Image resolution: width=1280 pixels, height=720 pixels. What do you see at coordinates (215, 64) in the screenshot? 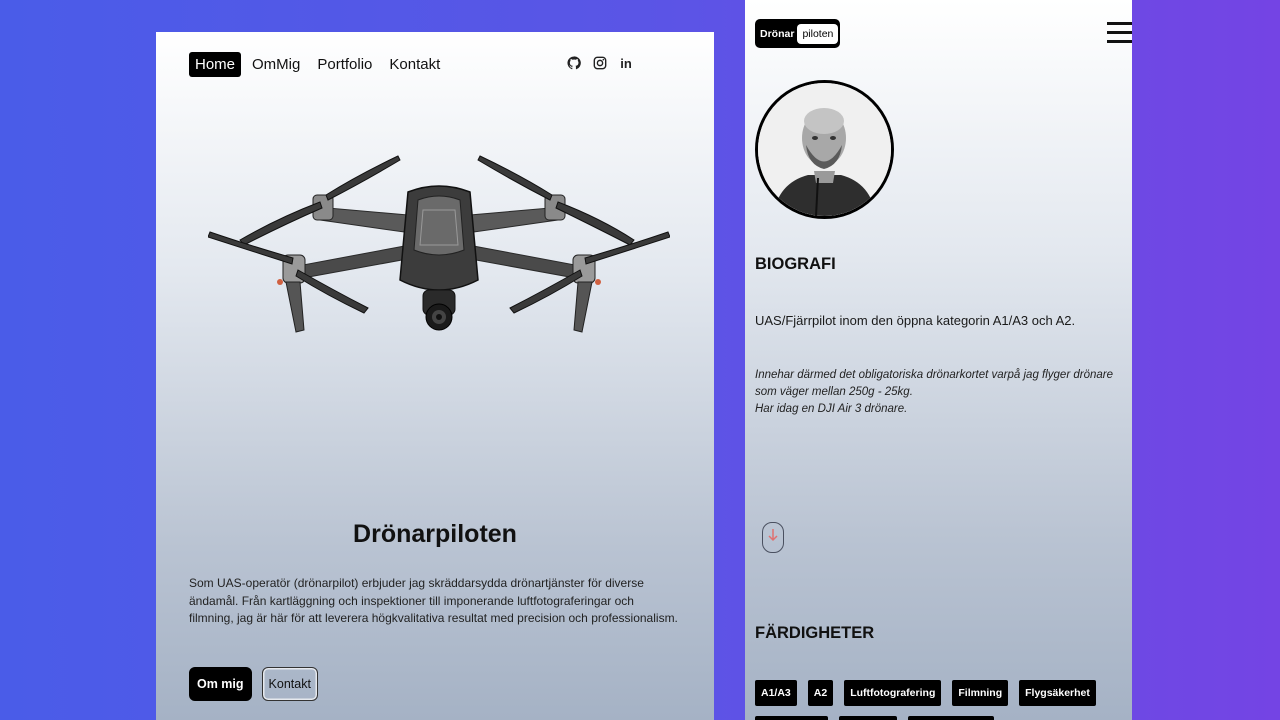
I see `nav-home: Home` at bounding box center [215, 64].